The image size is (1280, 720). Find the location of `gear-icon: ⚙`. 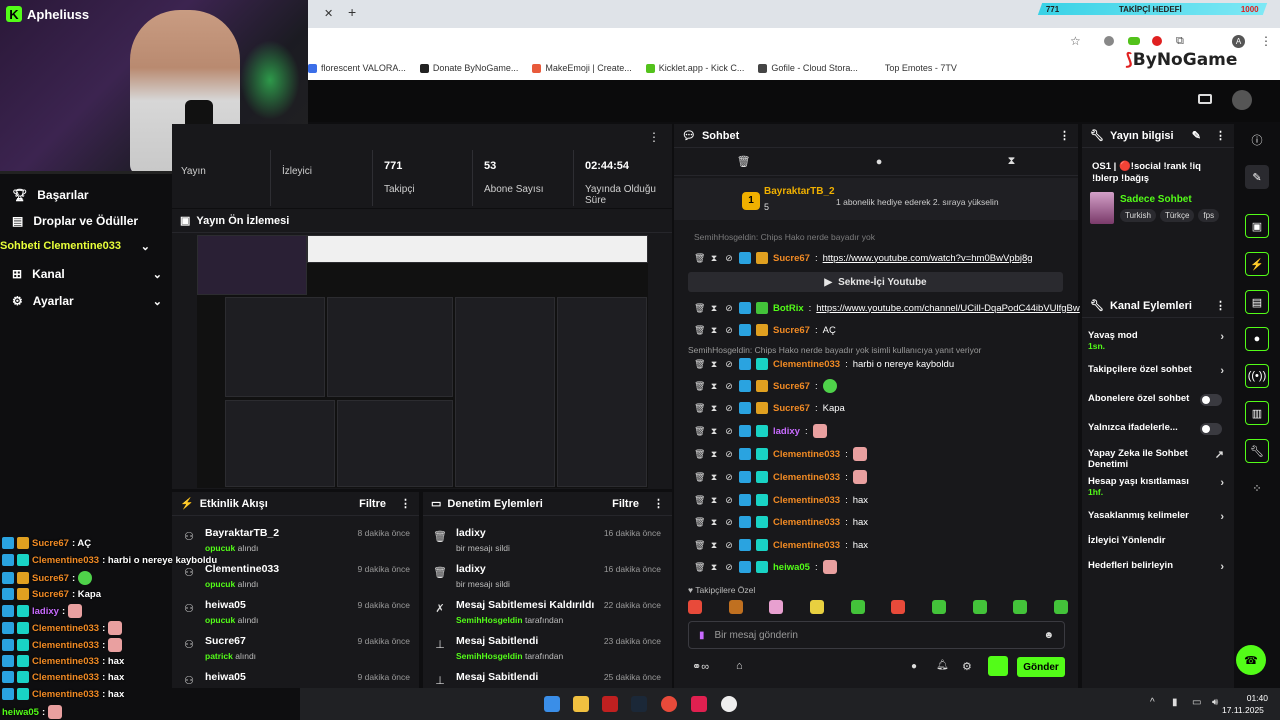

gear-icon: ⚙ is located at coordinates (967, 666).